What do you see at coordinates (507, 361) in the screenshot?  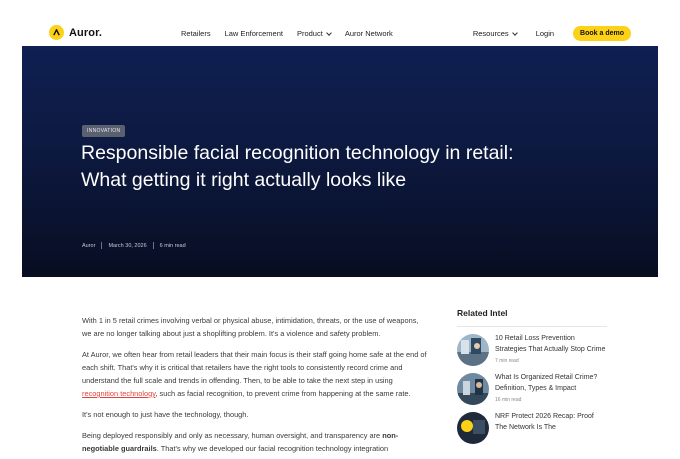 I see `related-article-read-time: 7 min read` at bounding box center [507, 361].